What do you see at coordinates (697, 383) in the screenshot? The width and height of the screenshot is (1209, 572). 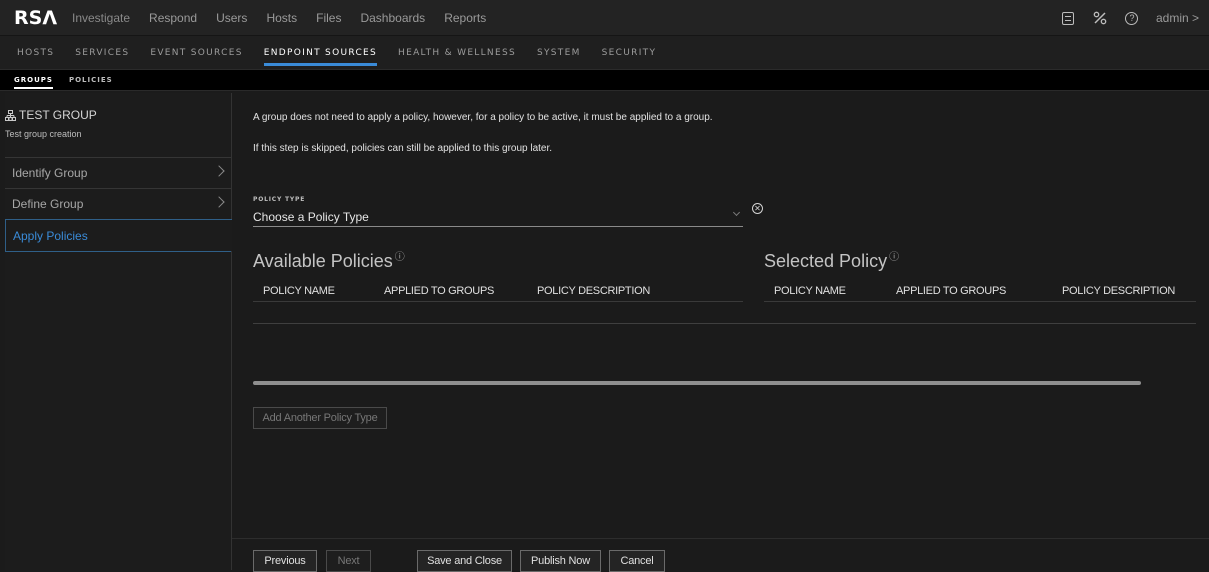 I see `horizontal-scrollbar` at bounding box center [697, 383].